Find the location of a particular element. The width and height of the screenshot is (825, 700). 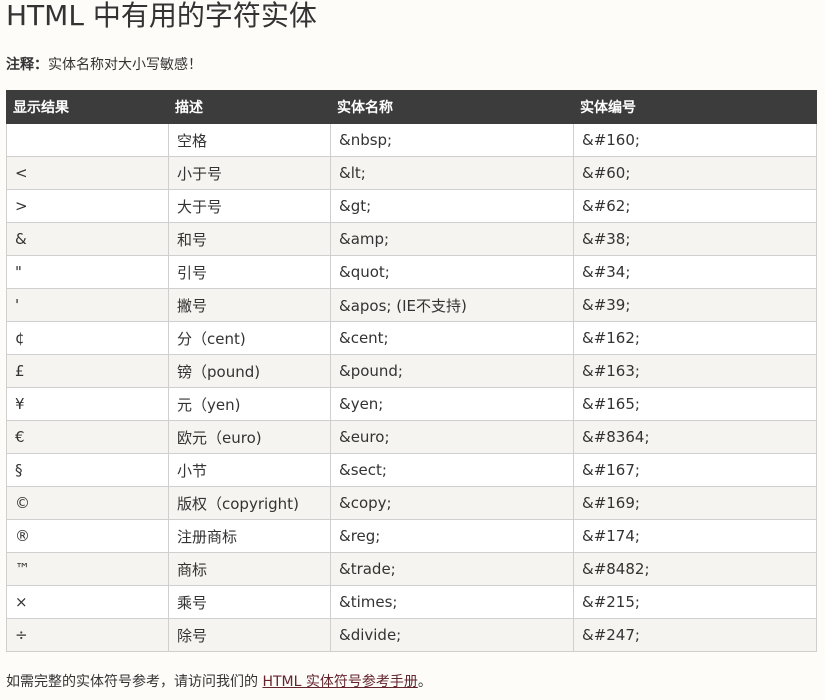

cell-description: 注册商标 is located at coordinates (249, 536).